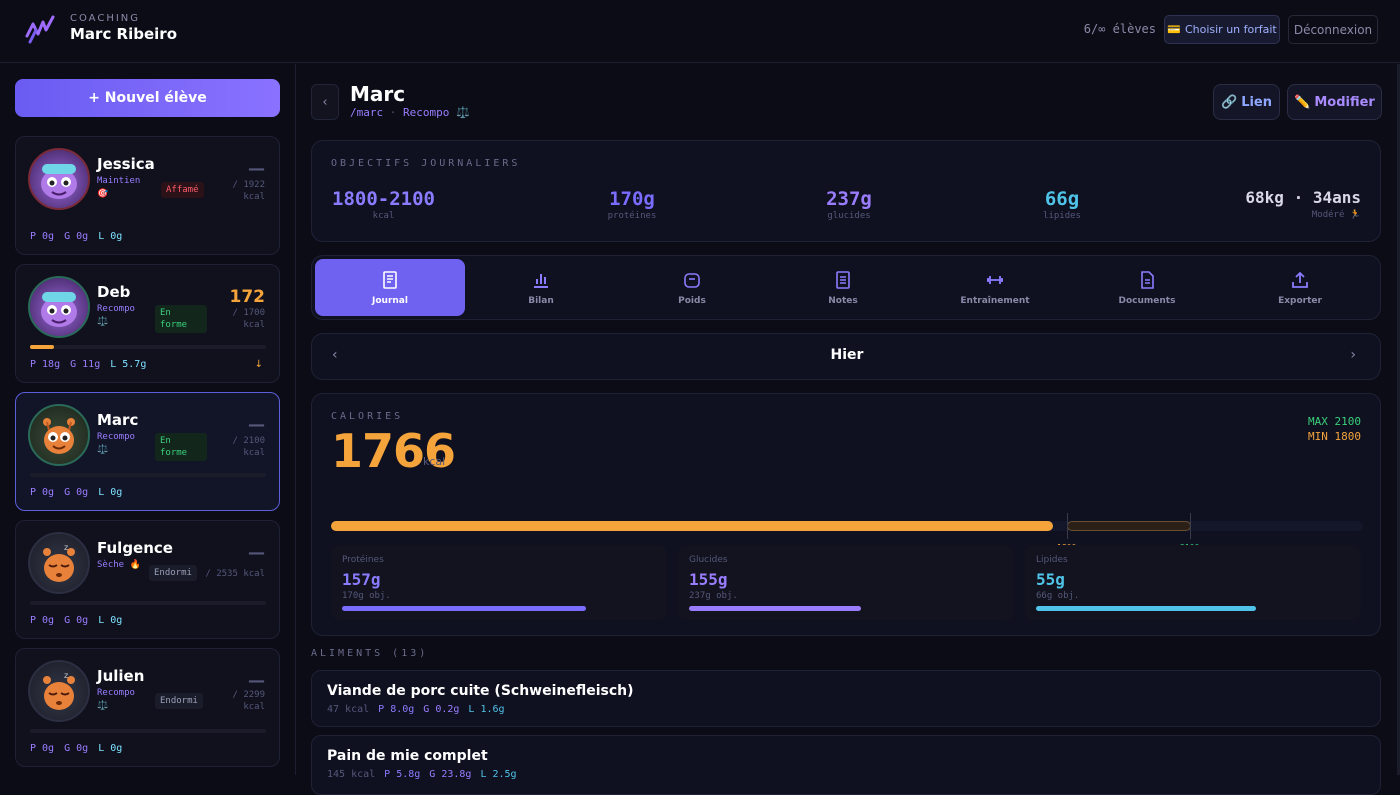  I want to click on min-tick-line, so click(1067, 526).